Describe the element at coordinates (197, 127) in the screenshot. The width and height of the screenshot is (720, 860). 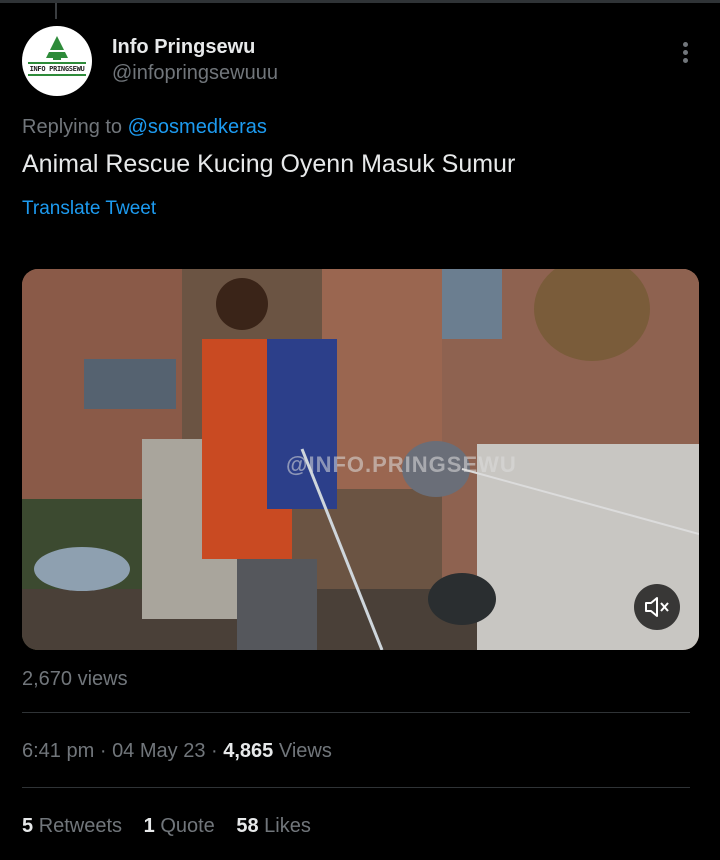
I see `reply-mention-link: @sosmedkeras` at that location.